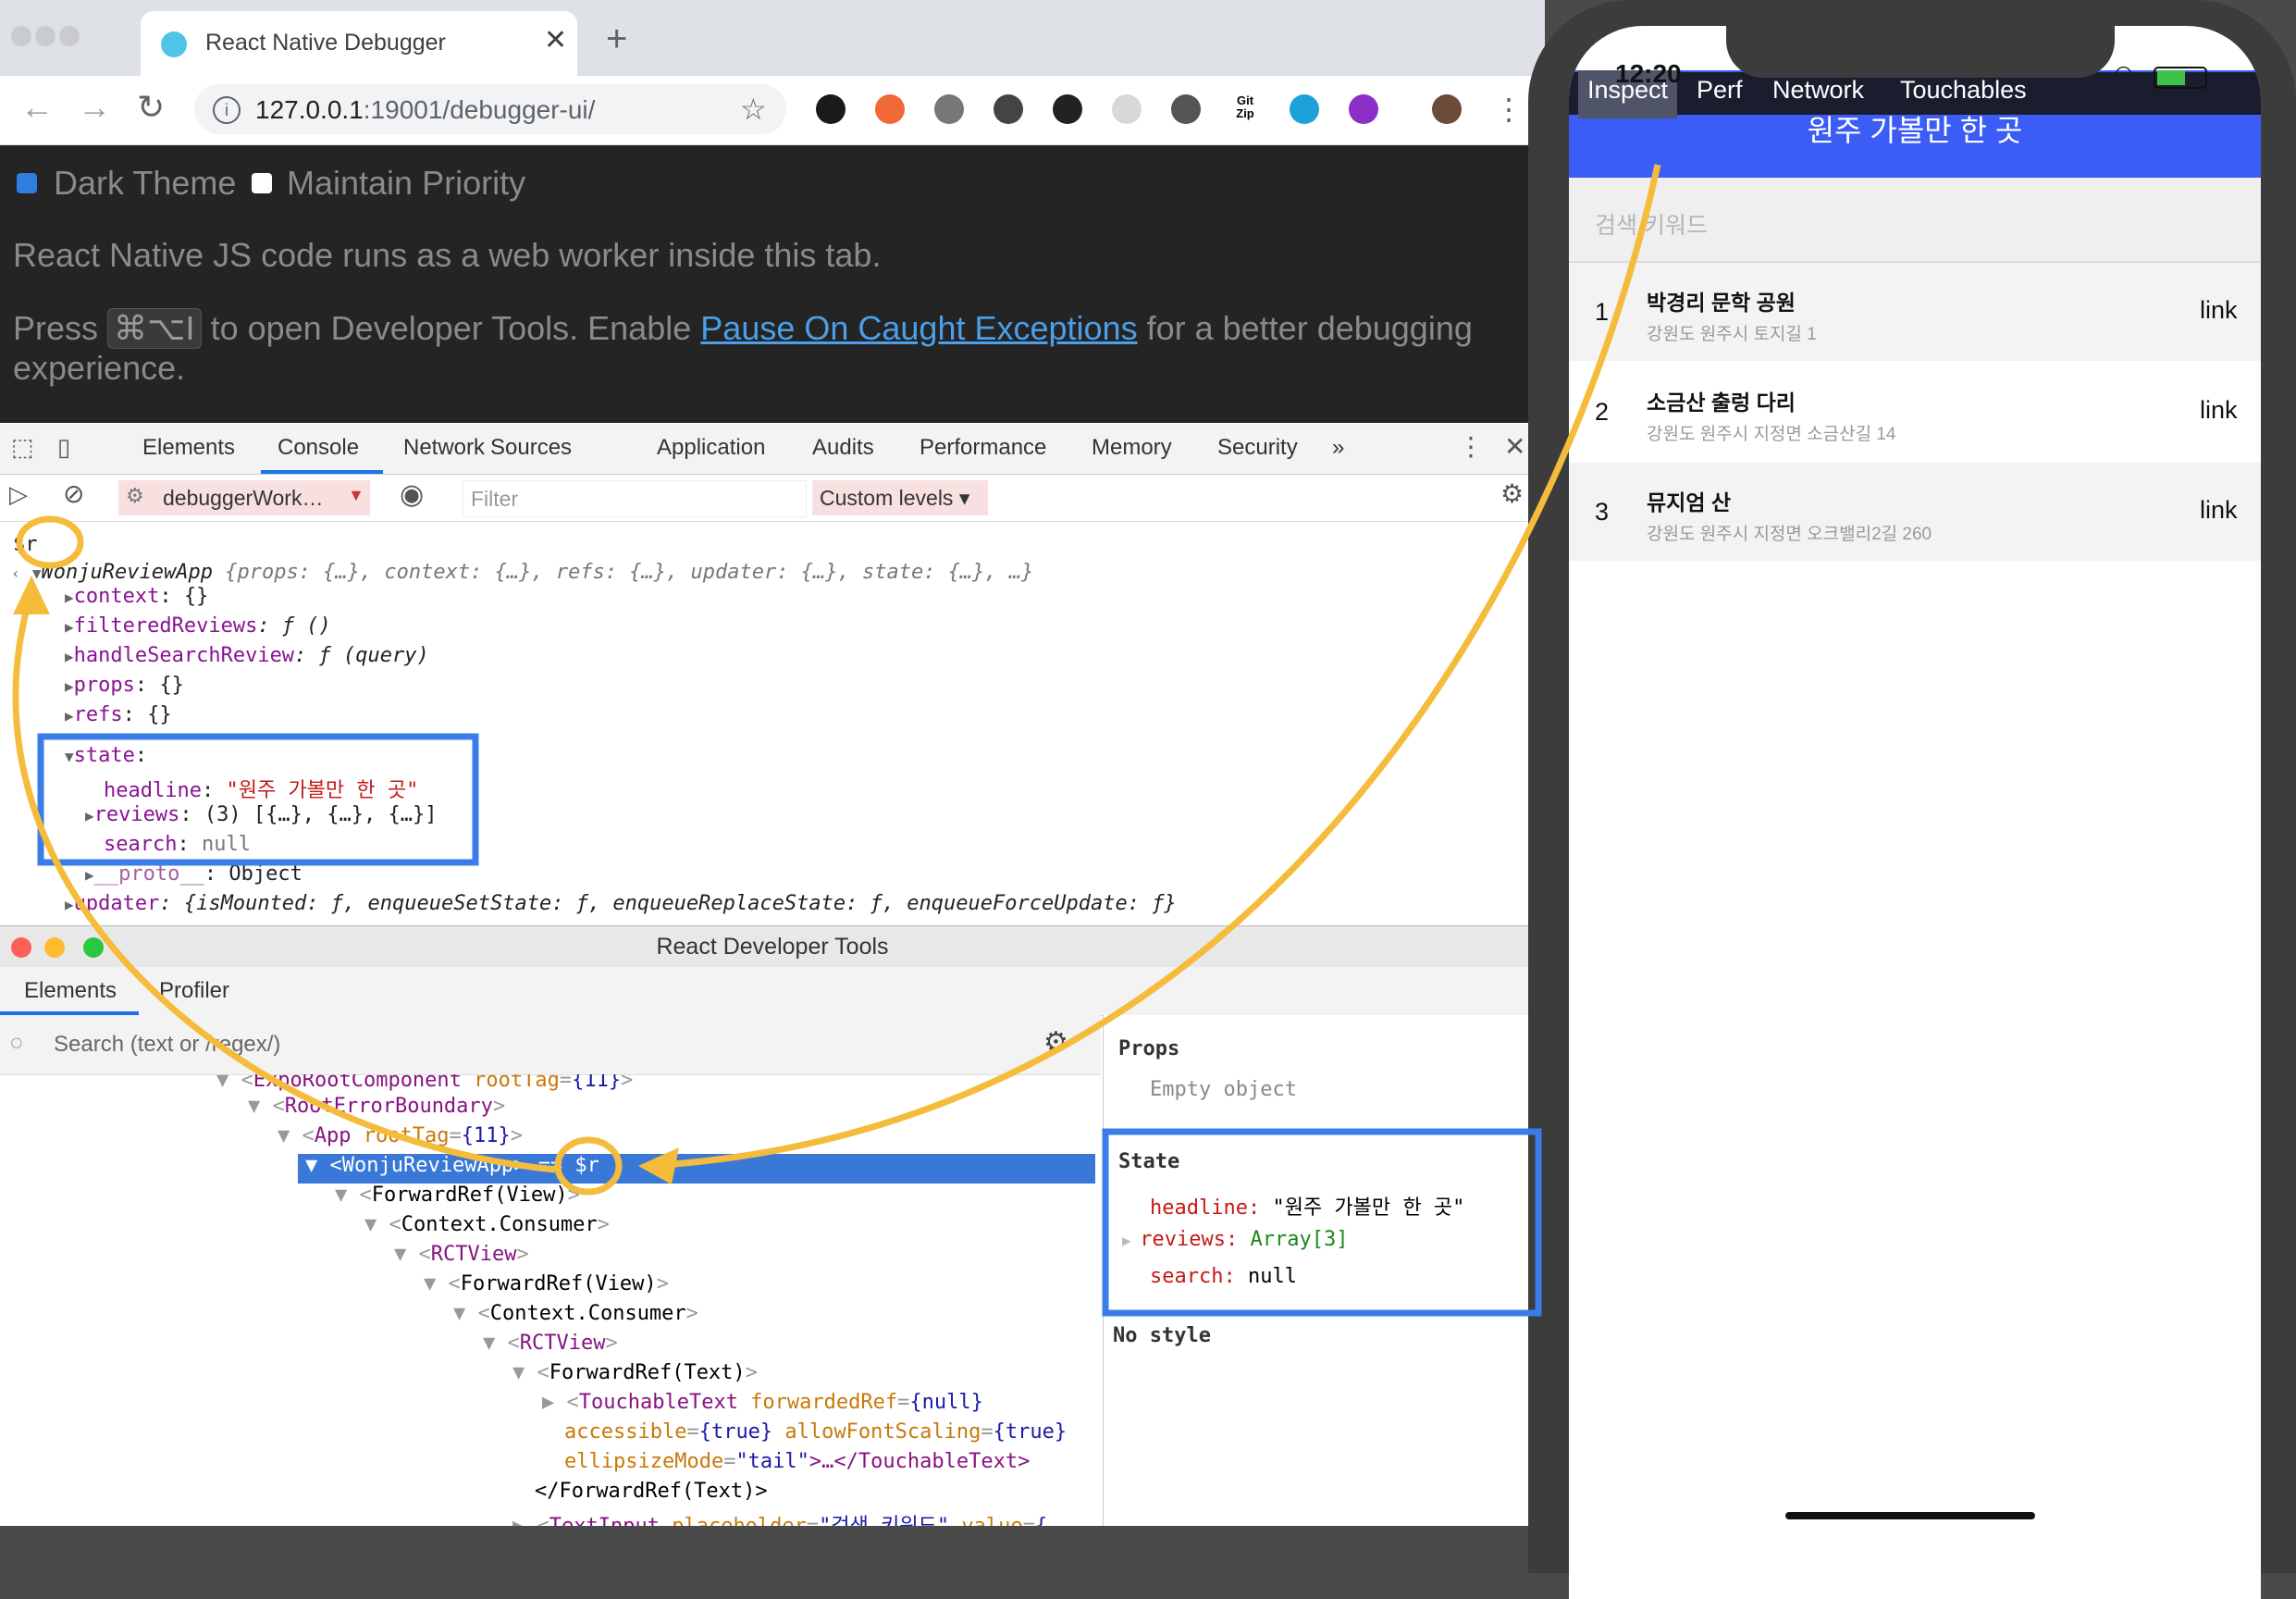  What do you see at coordinates (1322, 1222) in the screenshot?
I see `state-highlight-box-rdt` at bounding box center [1322, 1222].